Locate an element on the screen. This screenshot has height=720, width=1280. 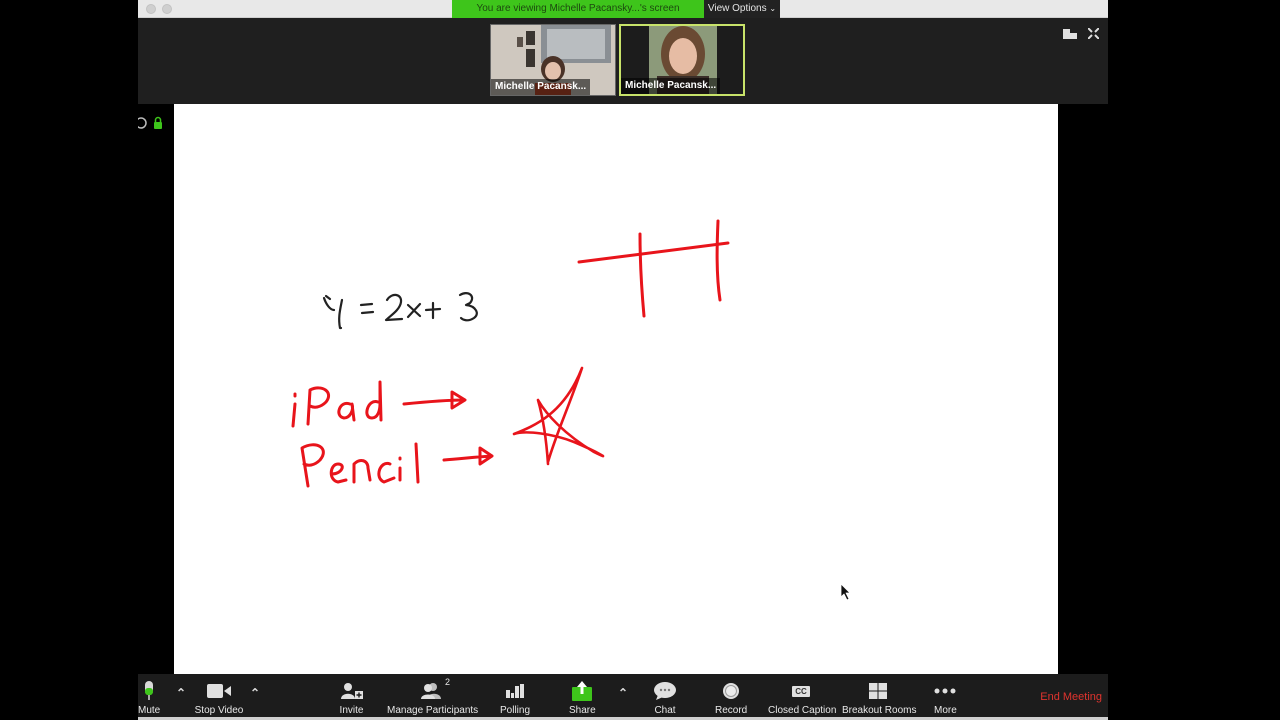
more-dots-icon is located at coordinates (945, 691).